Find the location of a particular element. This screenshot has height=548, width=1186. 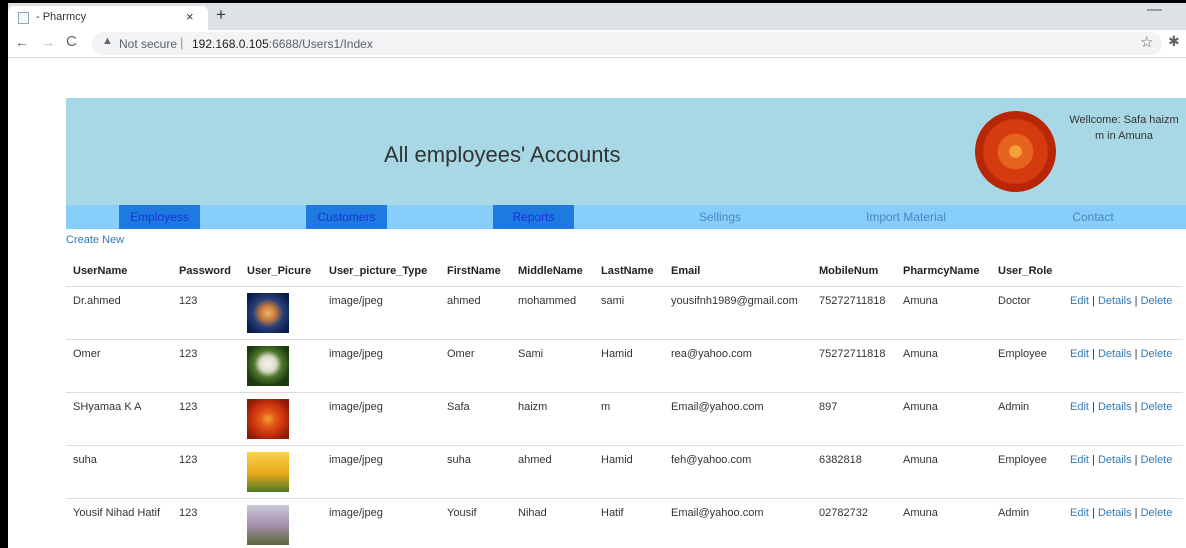

extensions-icon: ✱ is located at coordinates (1174, 41).